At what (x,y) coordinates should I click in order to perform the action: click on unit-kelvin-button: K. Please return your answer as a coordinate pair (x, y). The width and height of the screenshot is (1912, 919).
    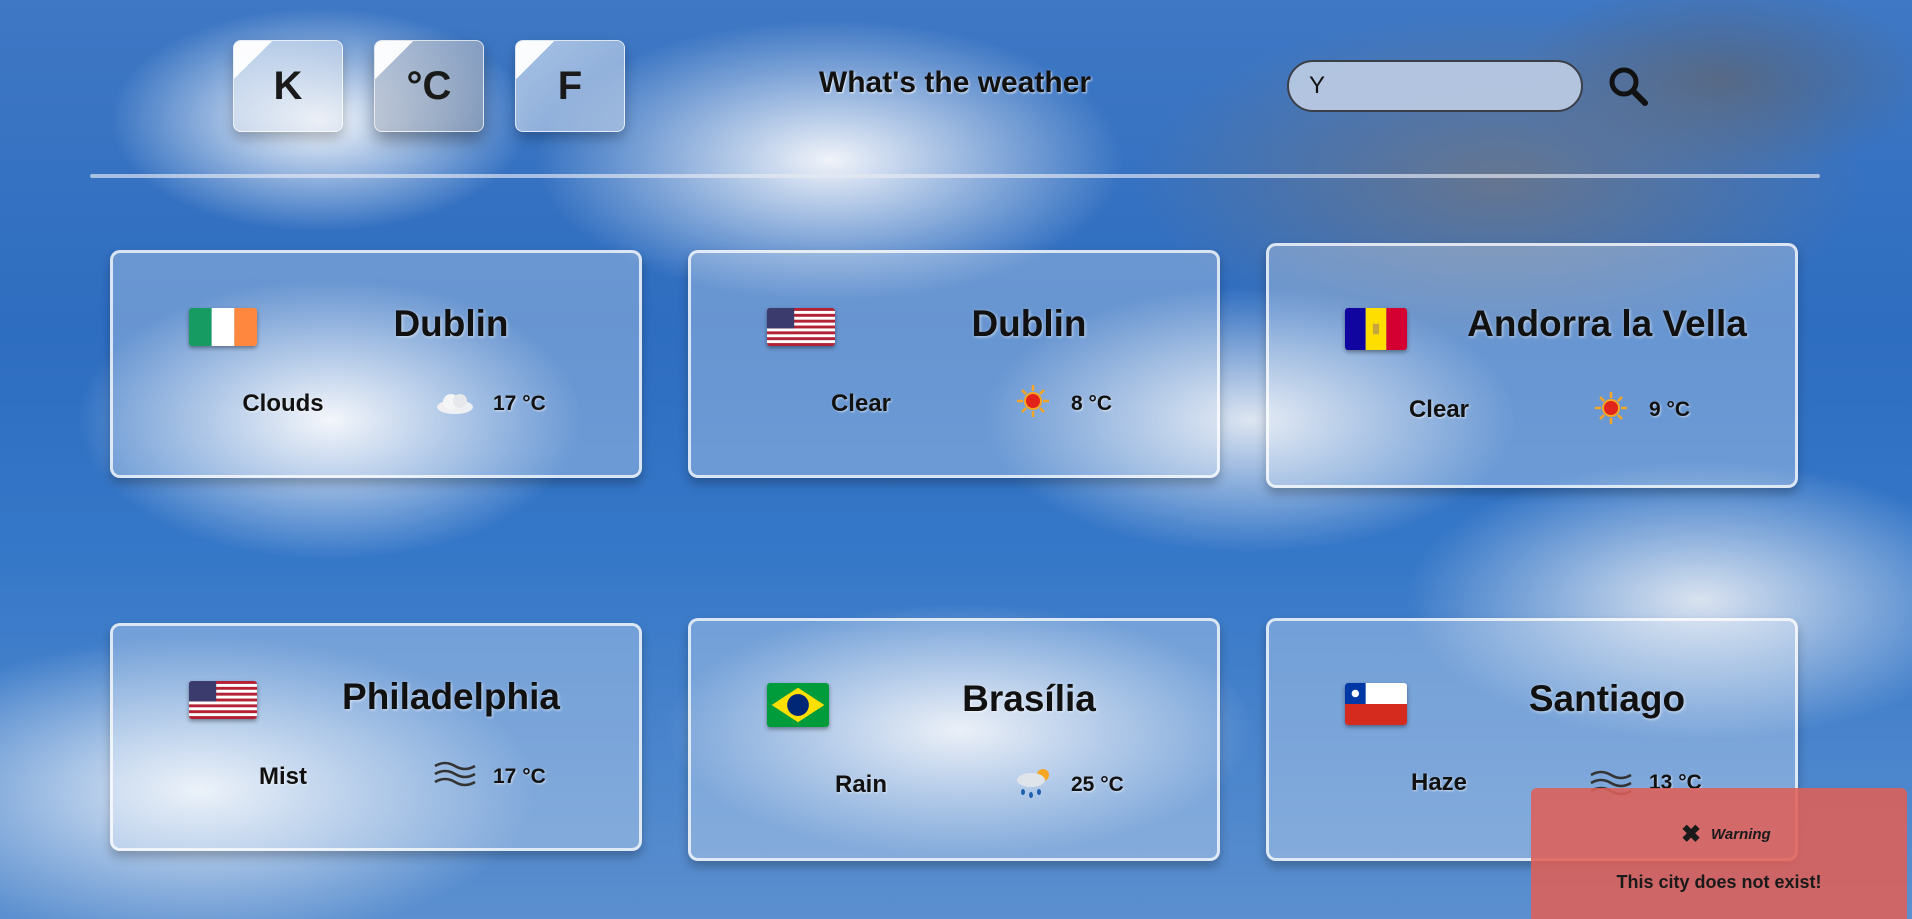
    Looking at the image, I should click on (288, 86).